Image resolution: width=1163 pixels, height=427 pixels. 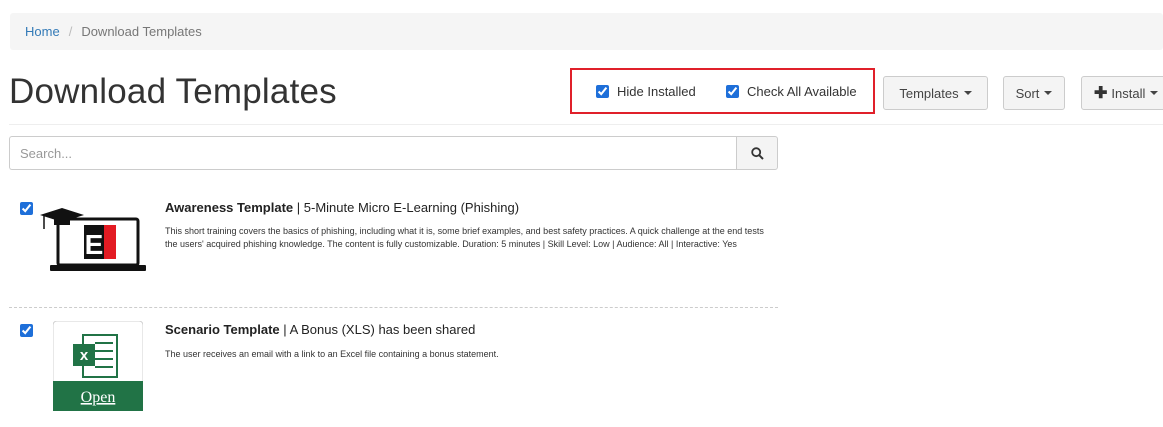 I want to click on excel-icon: x Open, so click(x=98, y=366).